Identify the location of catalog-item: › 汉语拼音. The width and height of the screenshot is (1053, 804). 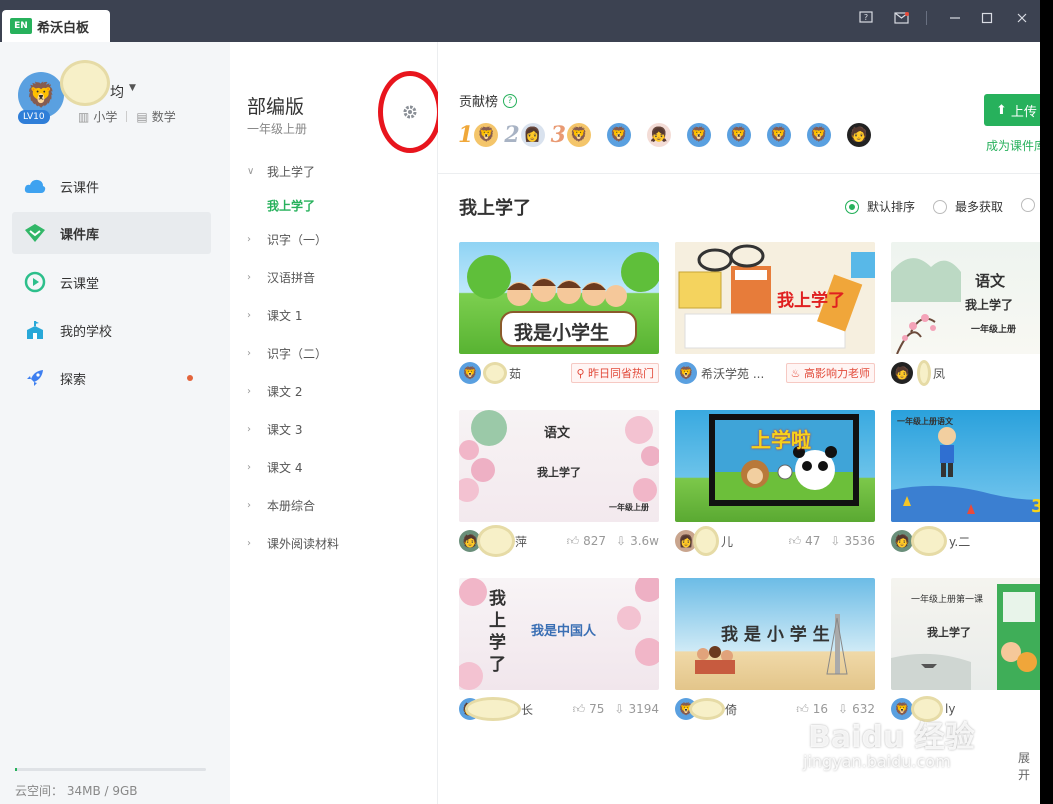
(281, 277).